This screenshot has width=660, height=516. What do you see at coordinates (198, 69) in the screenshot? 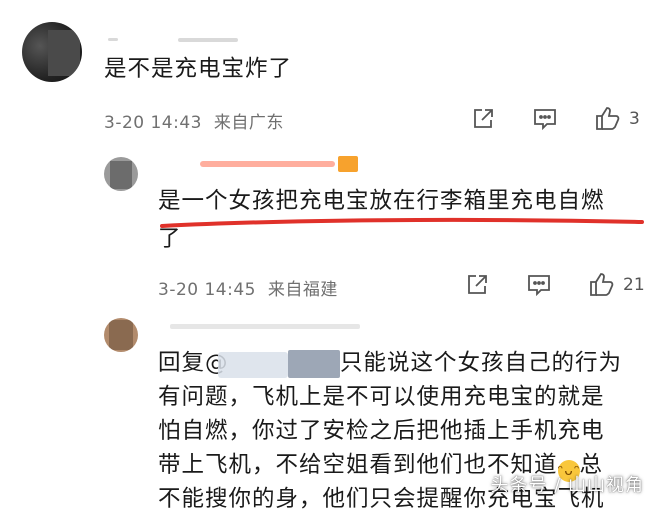
I see `comment-text: 是不是充电宝炸了` at bounding box center [198, 69].